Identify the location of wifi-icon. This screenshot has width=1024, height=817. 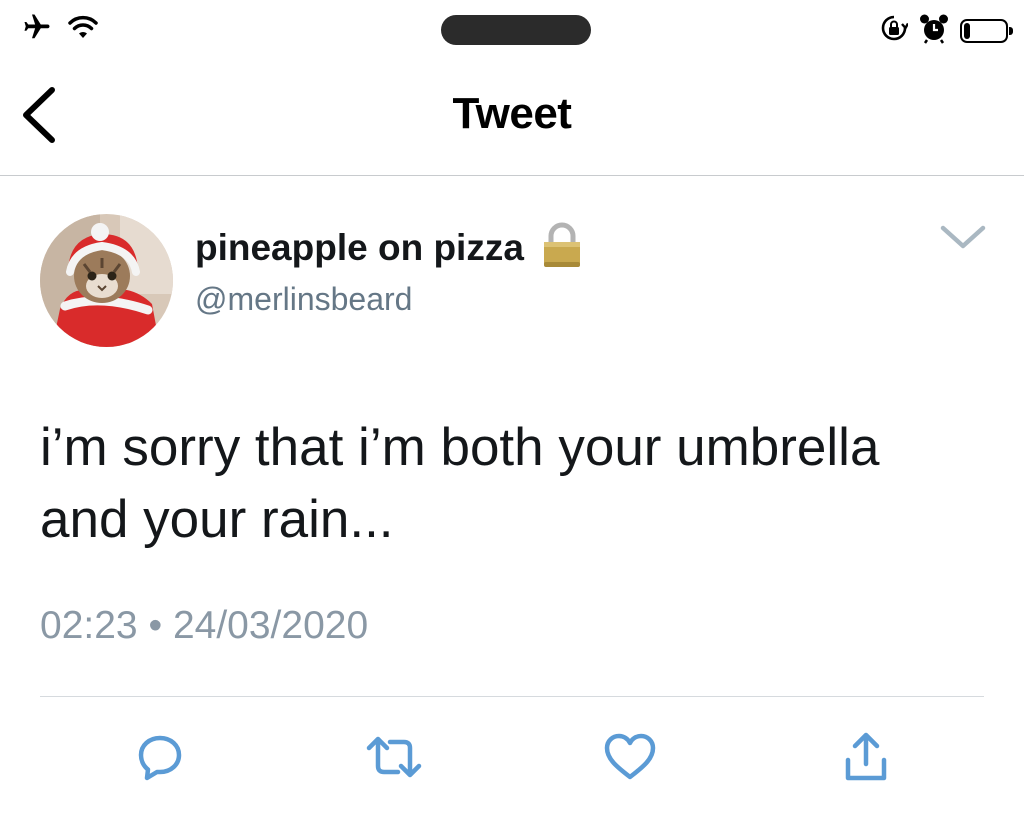
(83, 29).